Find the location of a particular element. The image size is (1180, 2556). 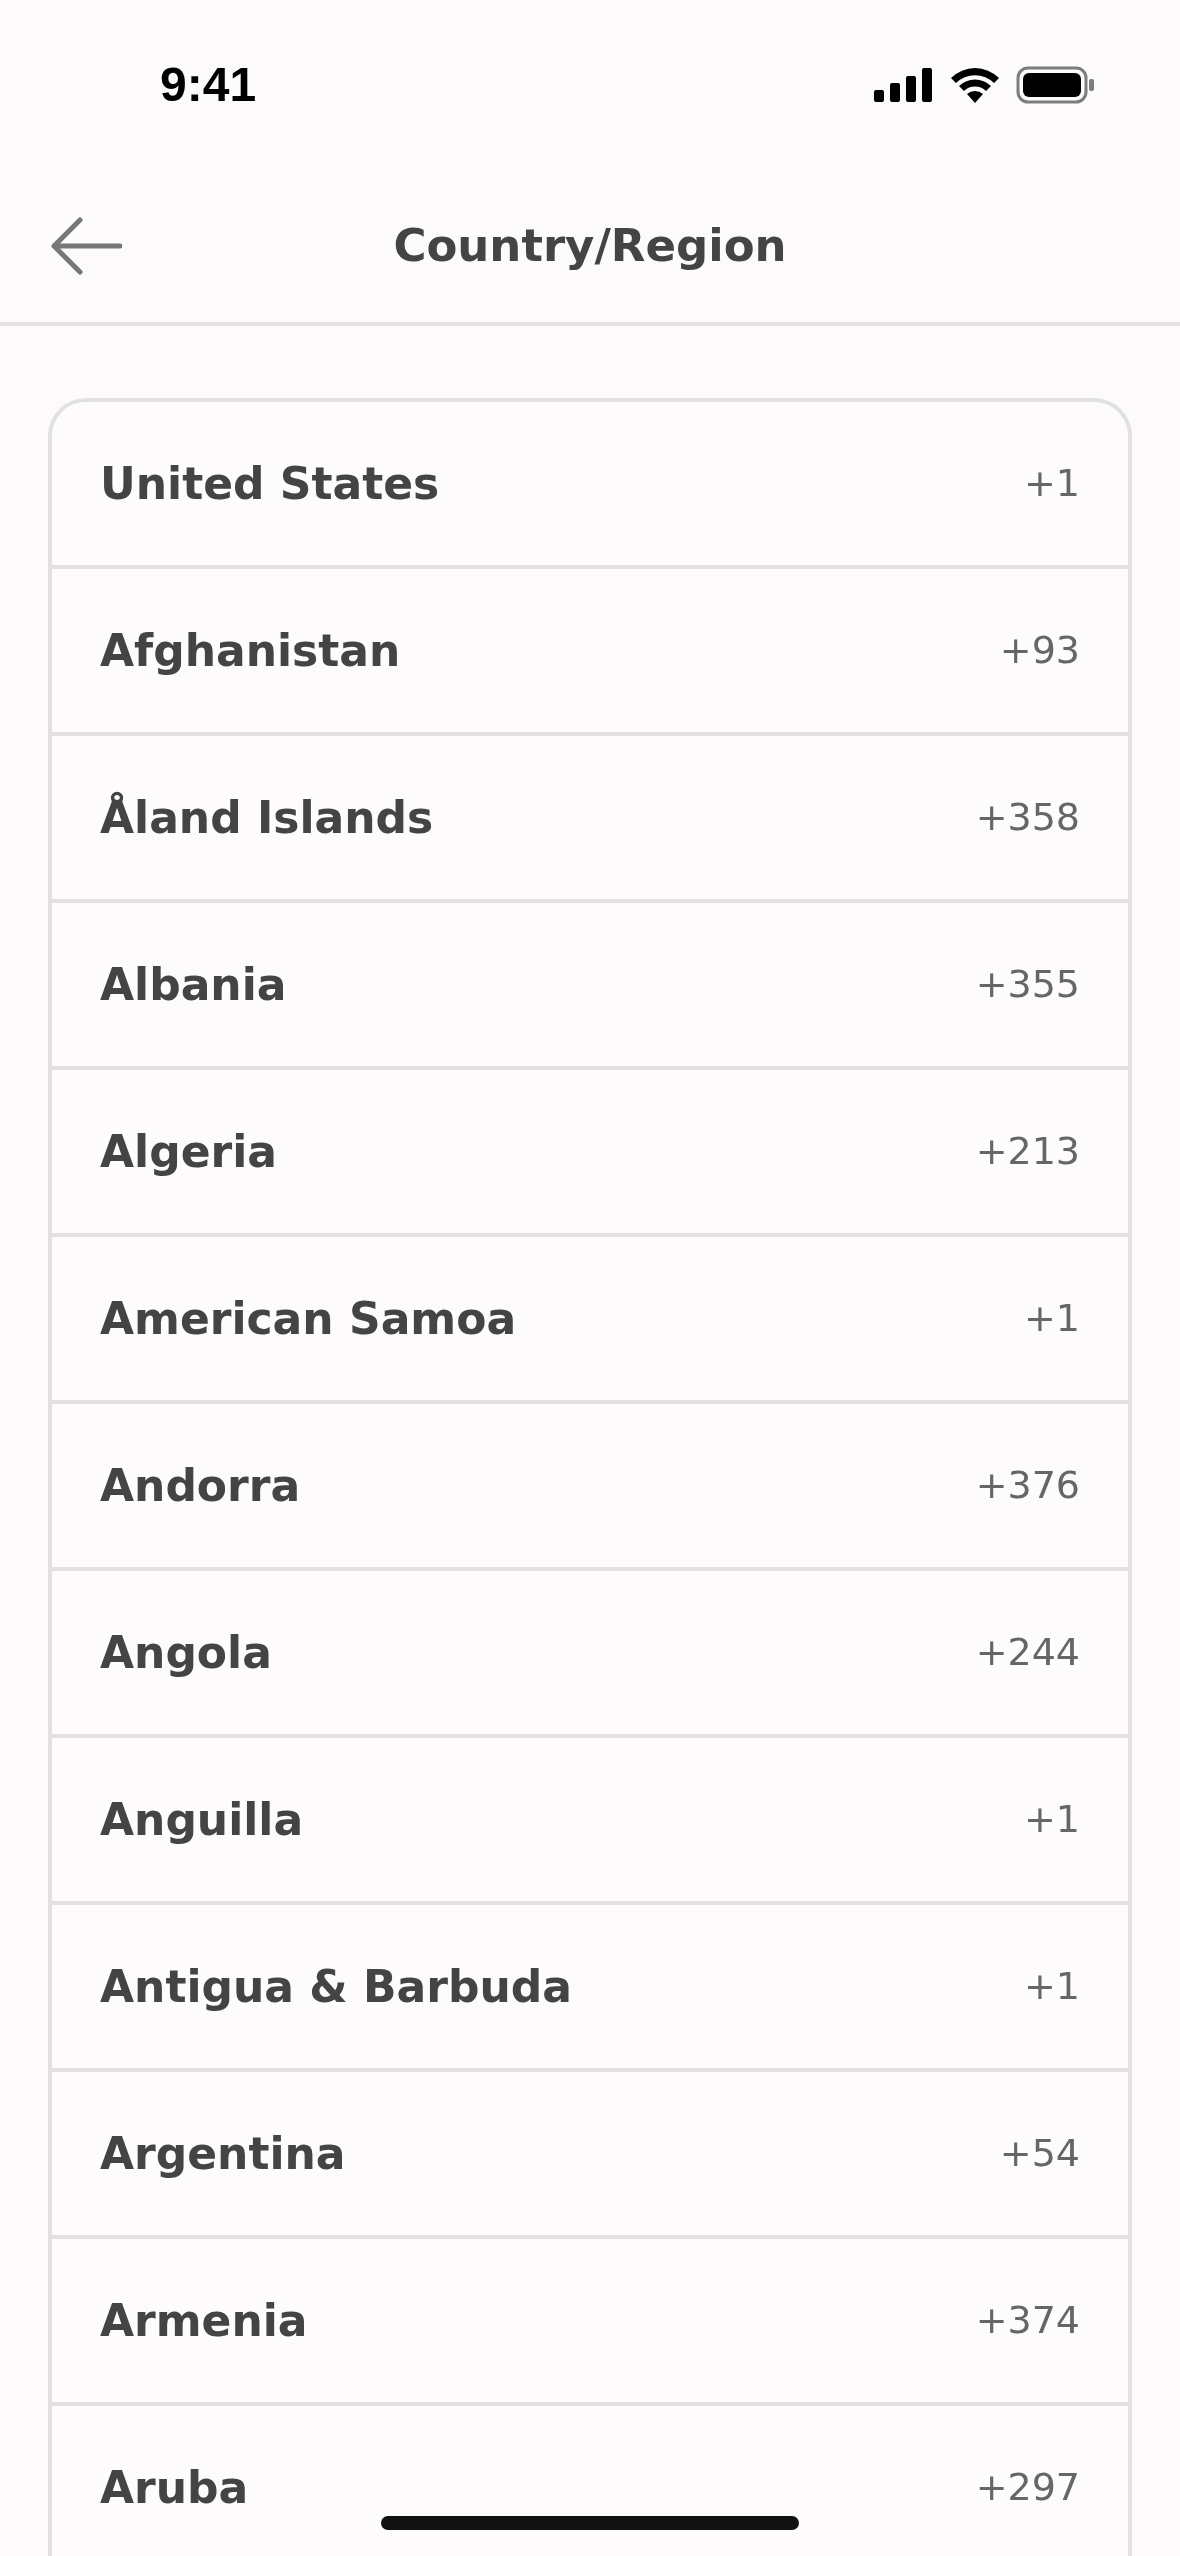

country-name: Argentina is located at coordinates (223, 2153).